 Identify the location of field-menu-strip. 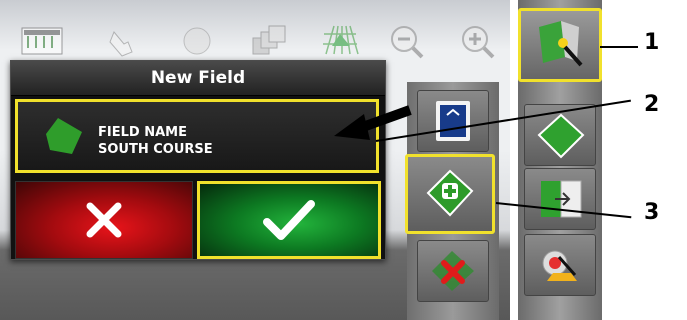
(560, 160).